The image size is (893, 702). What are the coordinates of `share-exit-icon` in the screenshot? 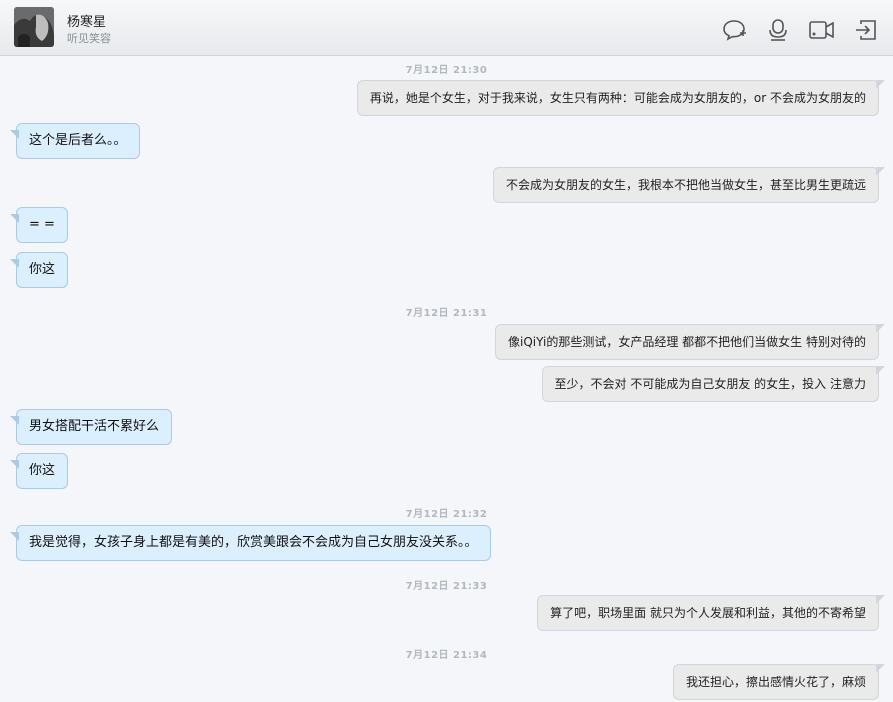 It's located at (866, 30).